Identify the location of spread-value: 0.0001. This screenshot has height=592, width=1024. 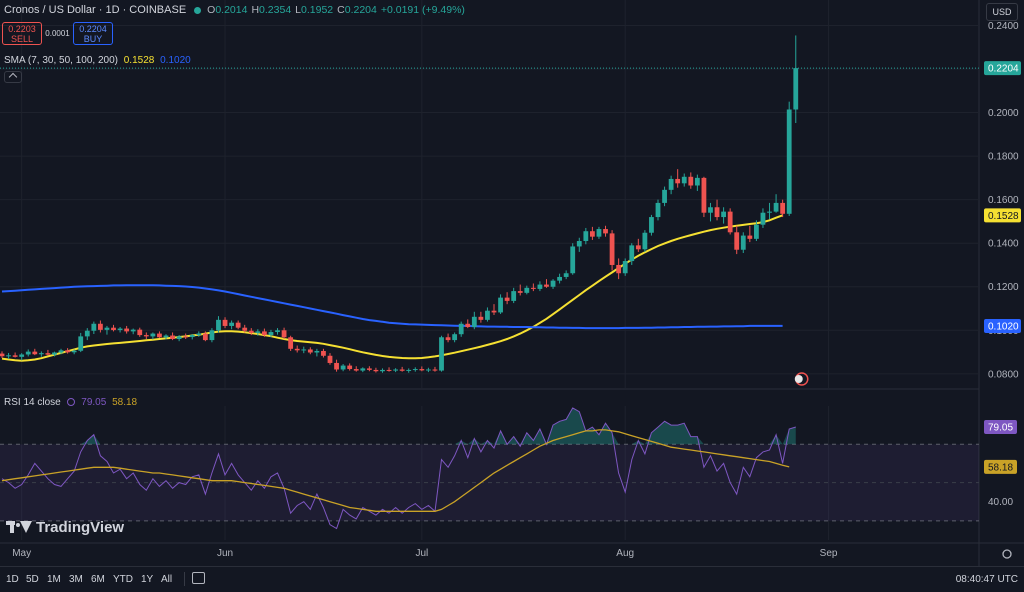
(57, 33).